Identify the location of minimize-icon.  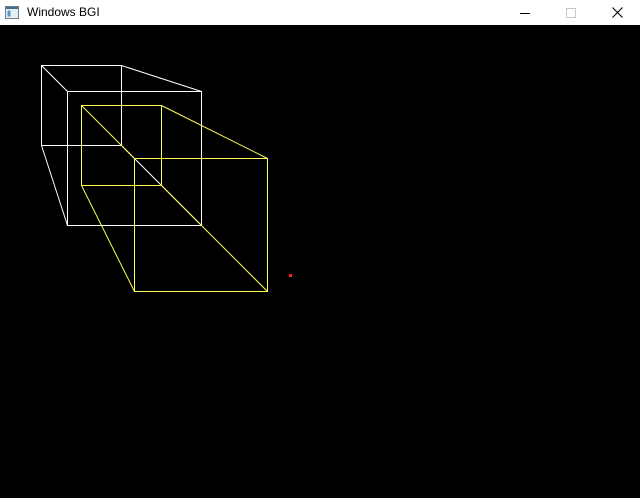
(525, 13).